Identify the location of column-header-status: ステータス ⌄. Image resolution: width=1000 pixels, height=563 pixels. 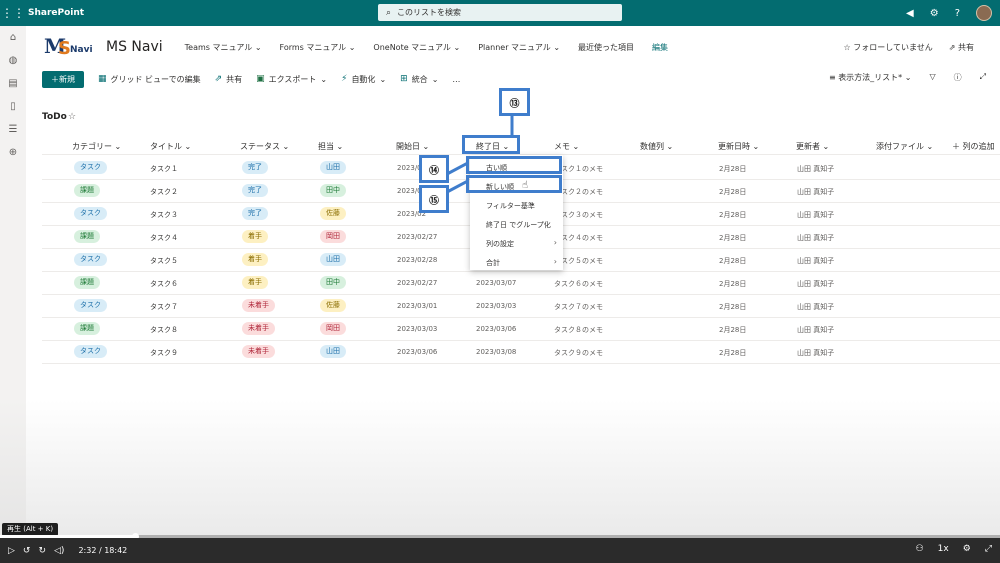
(264, 146).